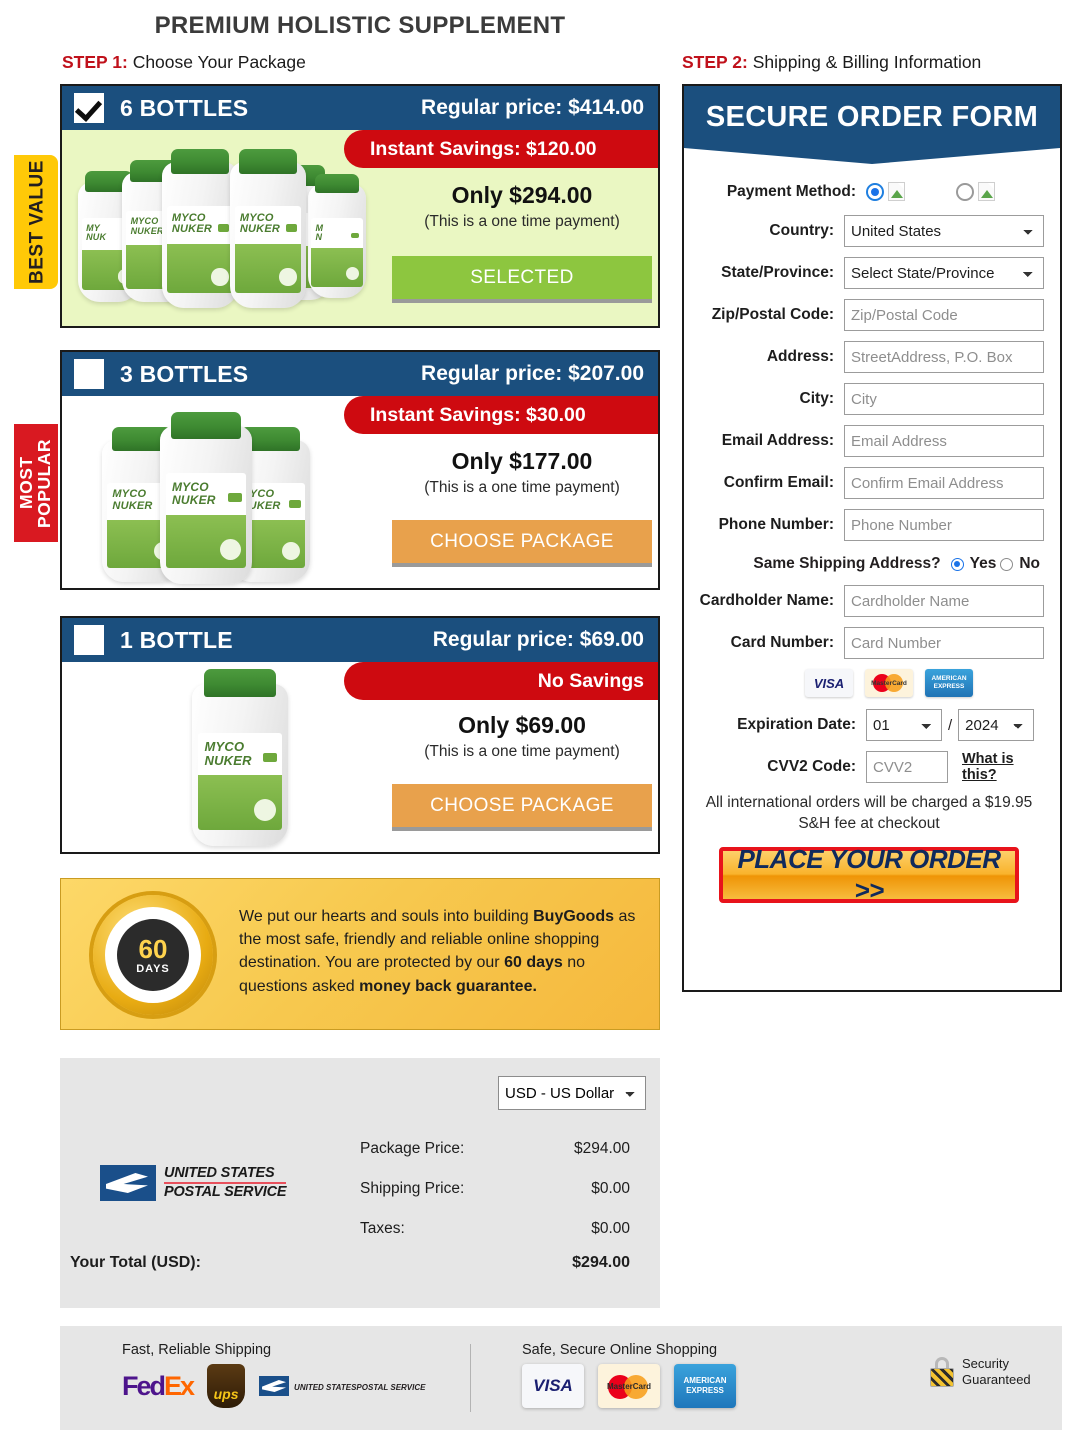 Image resolution: width=1087 pixels, height=1436 pixels. Describe the element at coordinates (904, 725) in the screenshot. I see `expiration-month-select: 01` at that location.